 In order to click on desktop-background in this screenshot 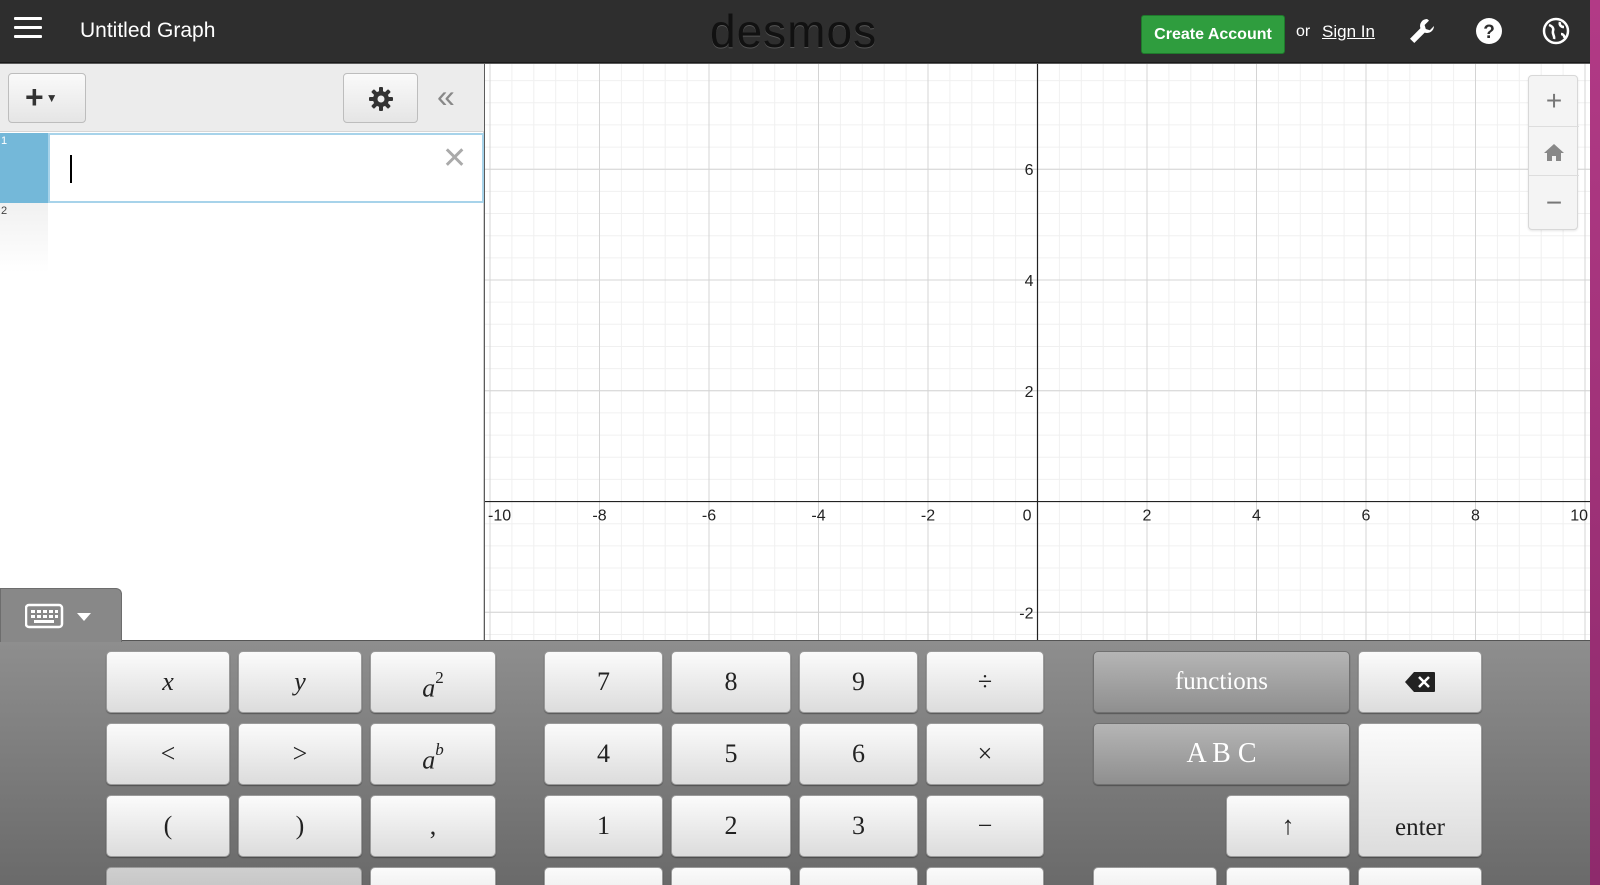, I will do `click(1595, 442)`.